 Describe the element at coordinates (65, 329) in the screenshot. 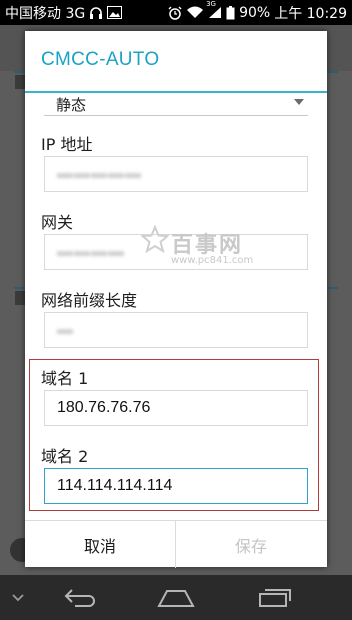

I see `prefix-length-redacted: ▬` at that location.